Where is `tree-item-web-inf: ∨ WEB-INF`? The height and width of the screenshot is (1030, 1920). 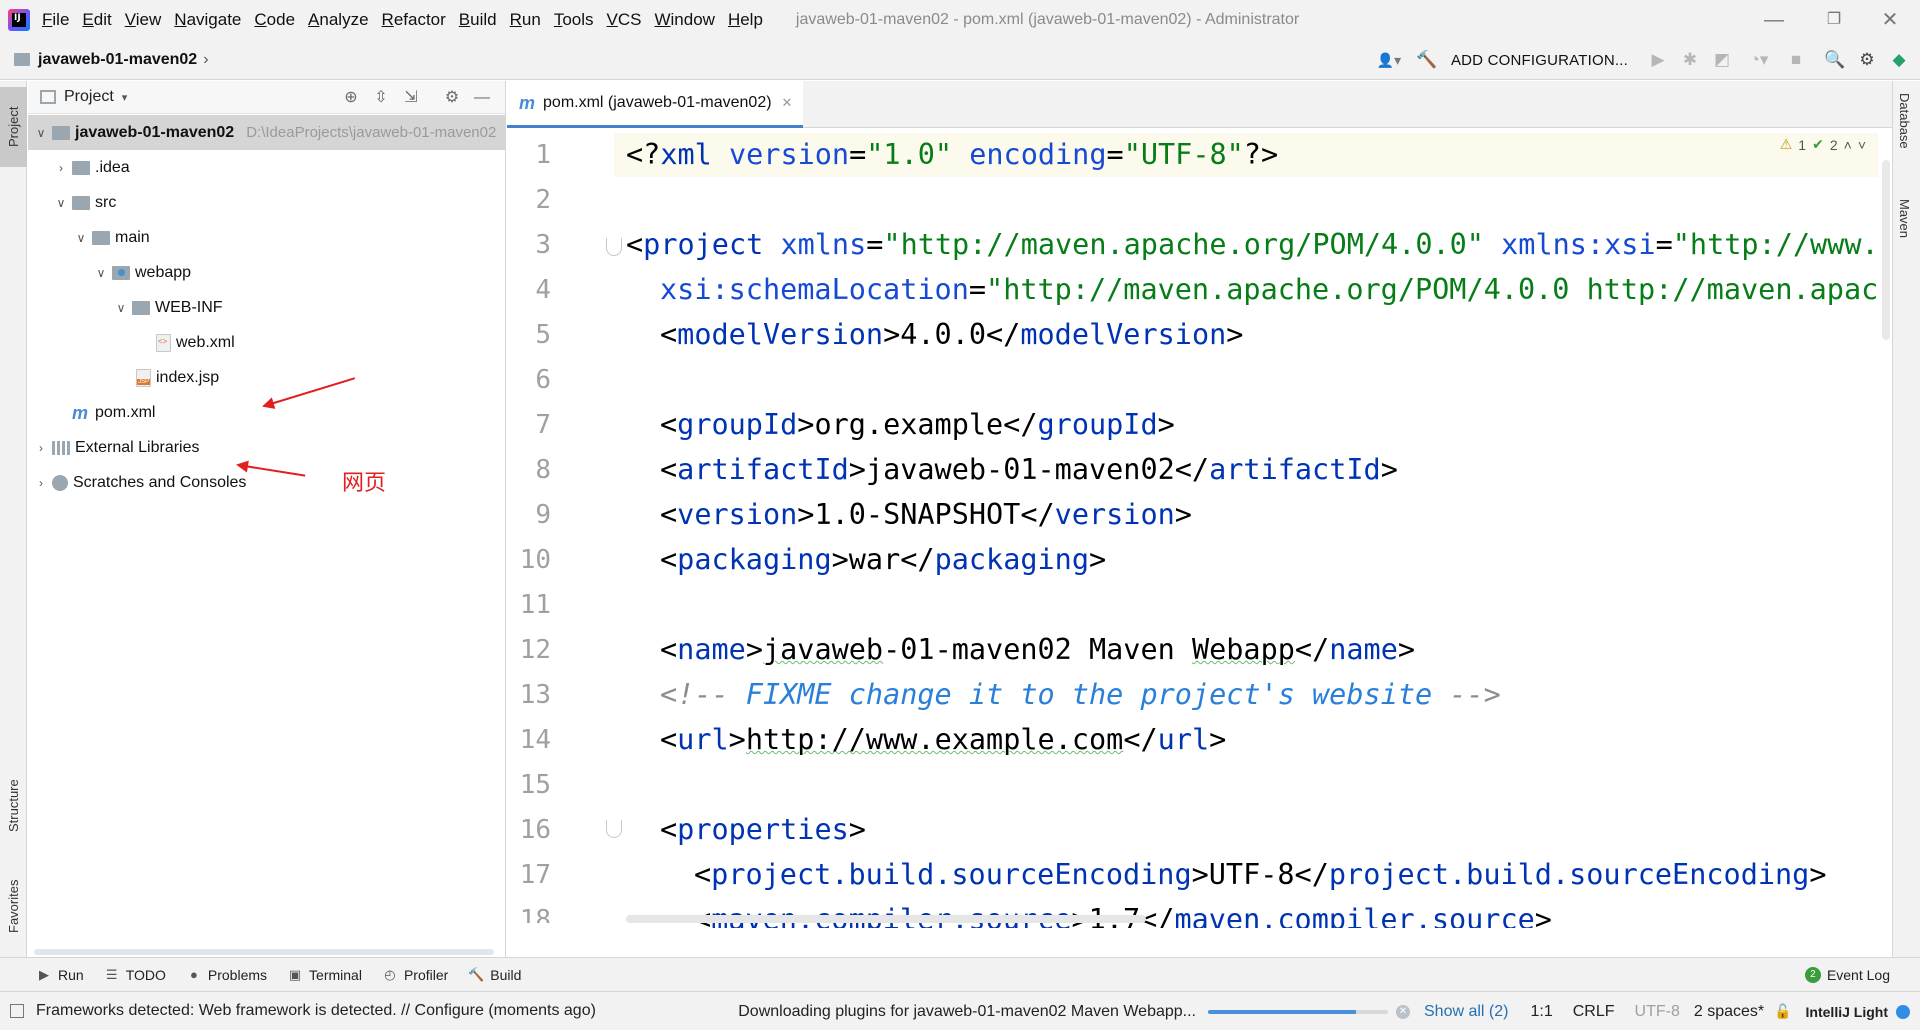 tree-item-web-inf: ∨ WEB-INF is located at coordinates (267, 307).